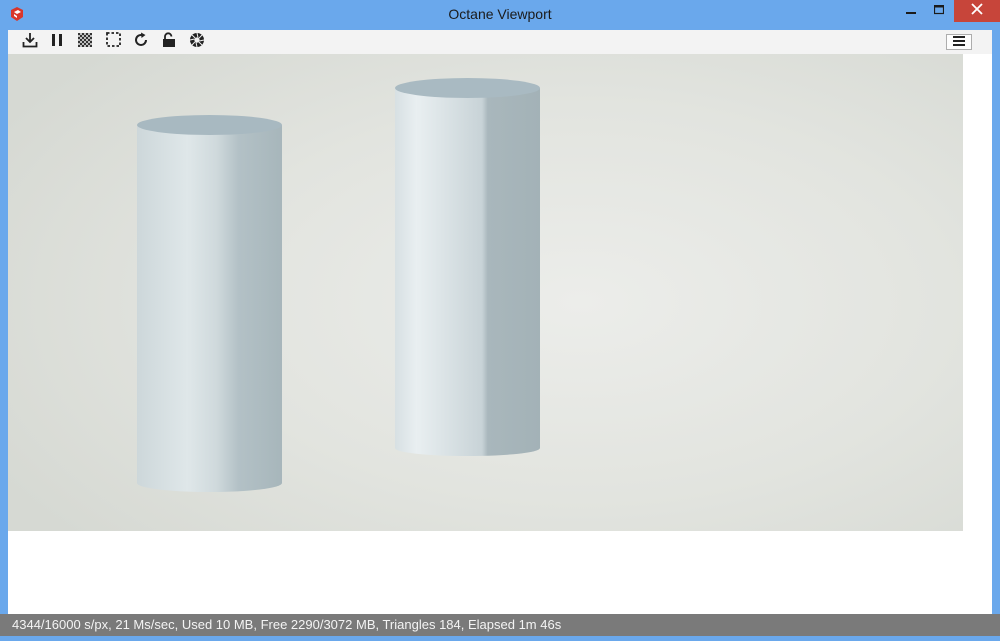 The width and height of the screenshot is (1000, 641). I want to click on render-toolbar, so click(500, 42).